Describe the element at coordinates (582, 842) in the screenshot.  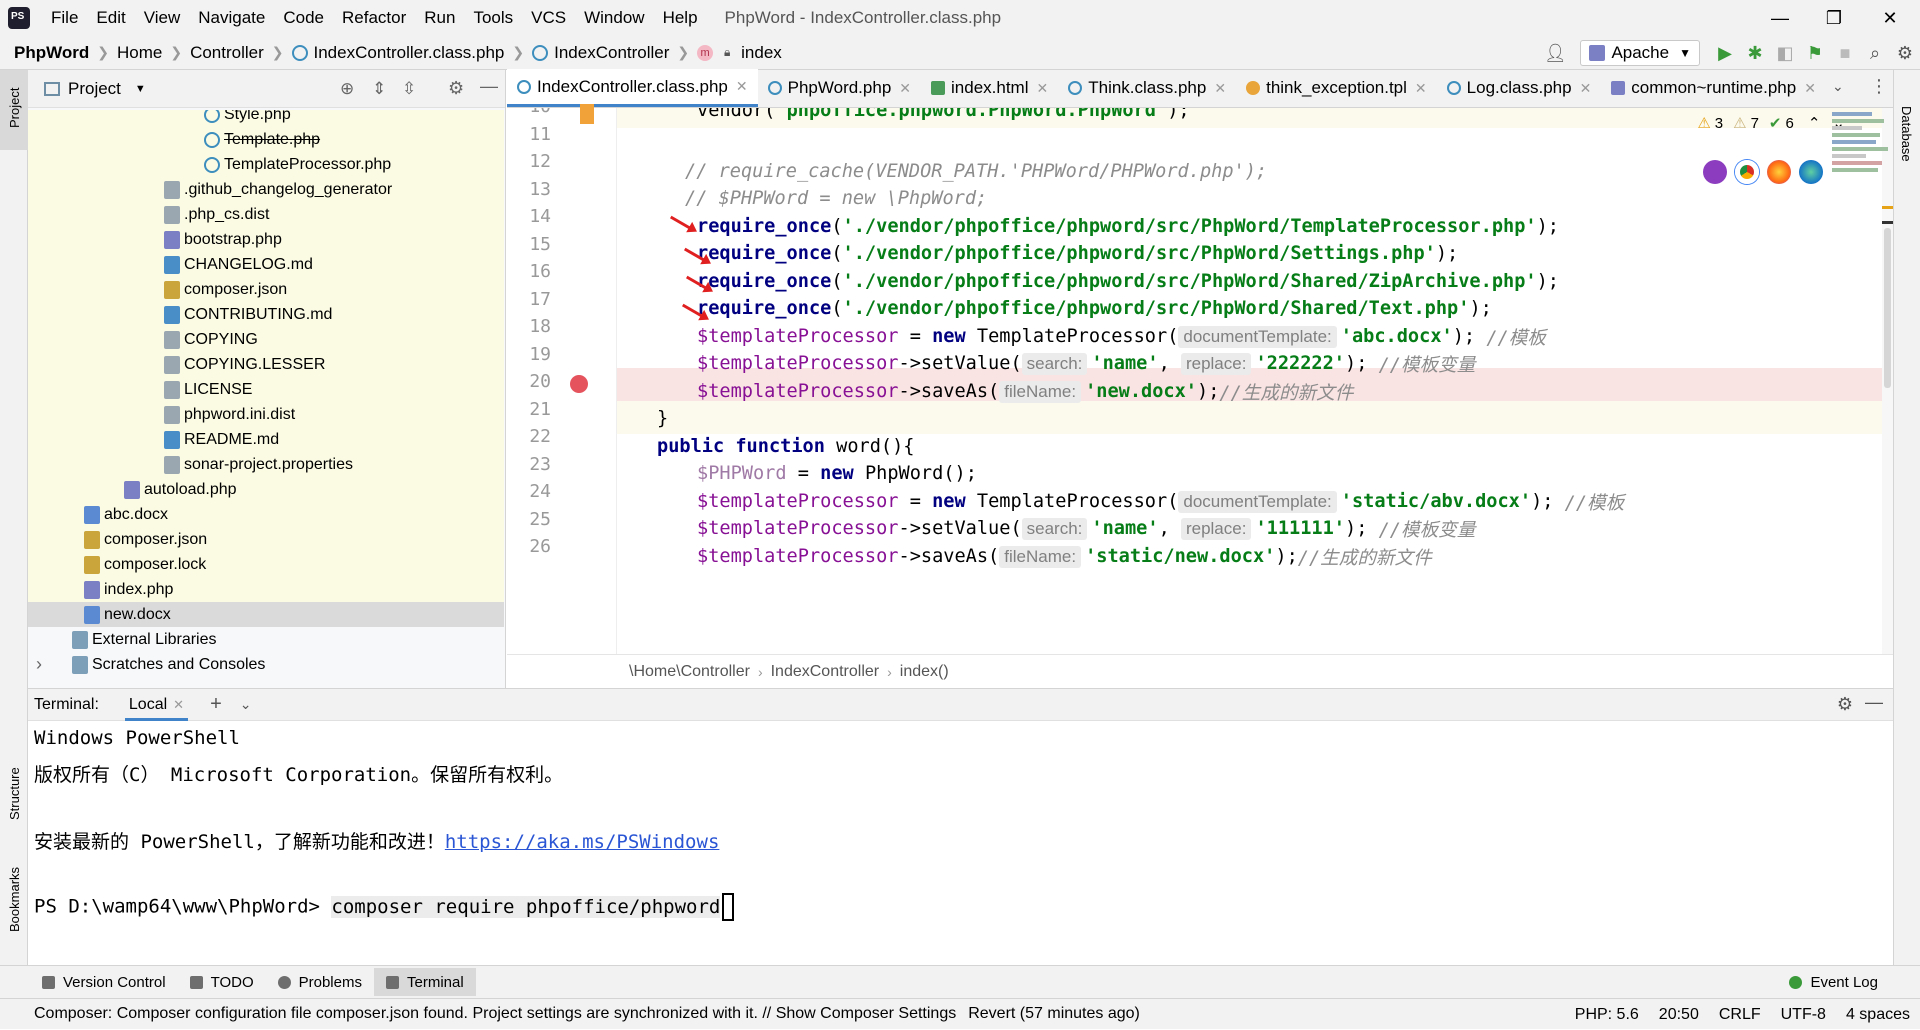
I see `terminal-link: https://aka.ms/PSWindows` at that location.